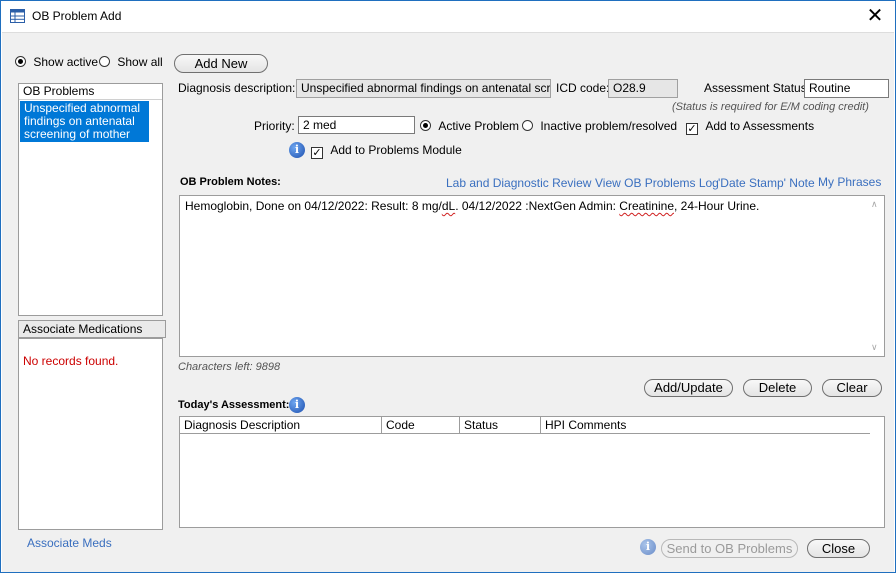 This screenshot has width=896, height=573. Describe the element at coordinates (221, 63) in the screenshot. I see `add-new-button: Add New` at that location.